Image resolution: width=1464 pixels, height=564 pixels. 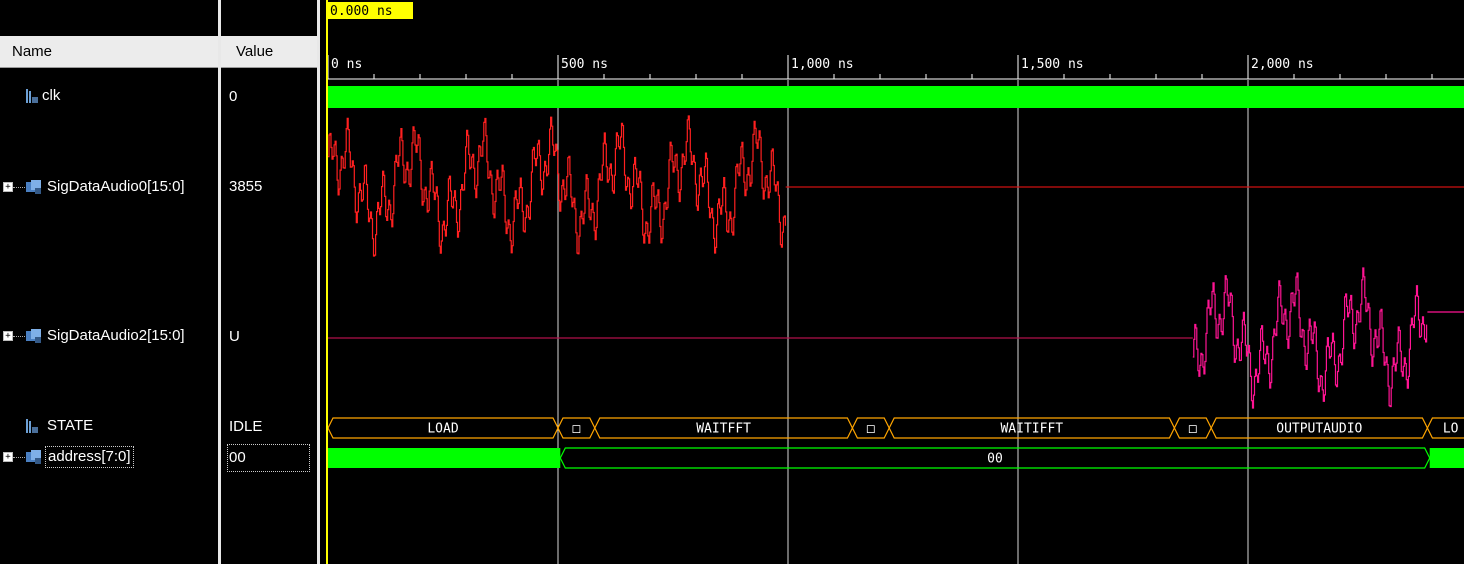 I want to click on value-column: Value 0 3855 U IDLE 00, so click(x=269, y=282).